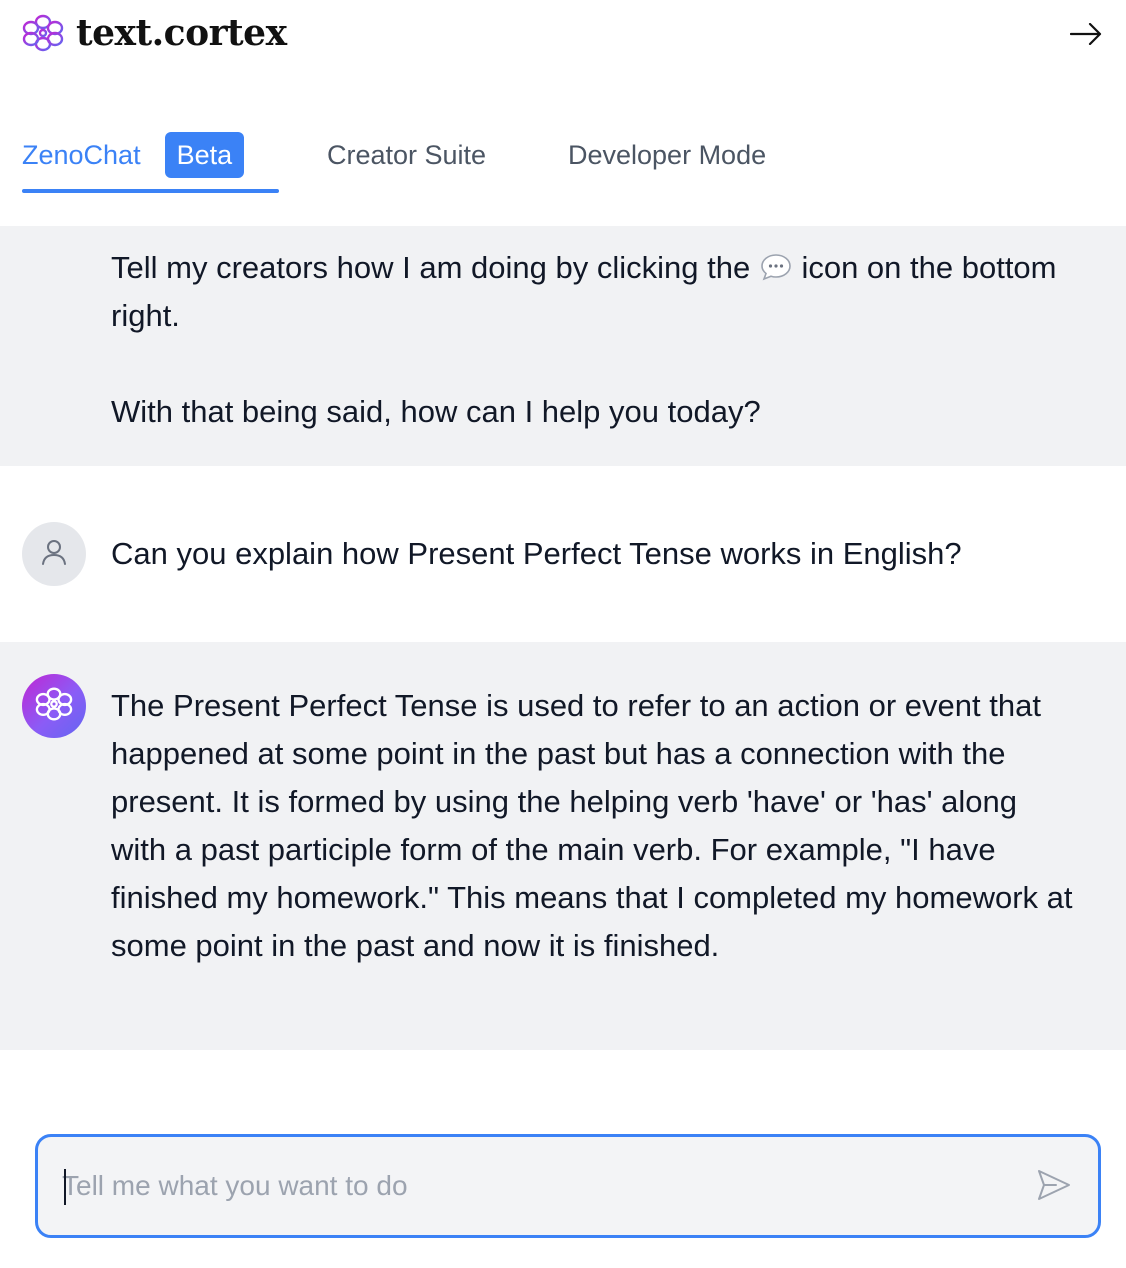 This screenshot has height=1268, width=1126. Describe the element at coordinates (204, 155) in the screenshot. I see `beta-badge: Beta` at that location.